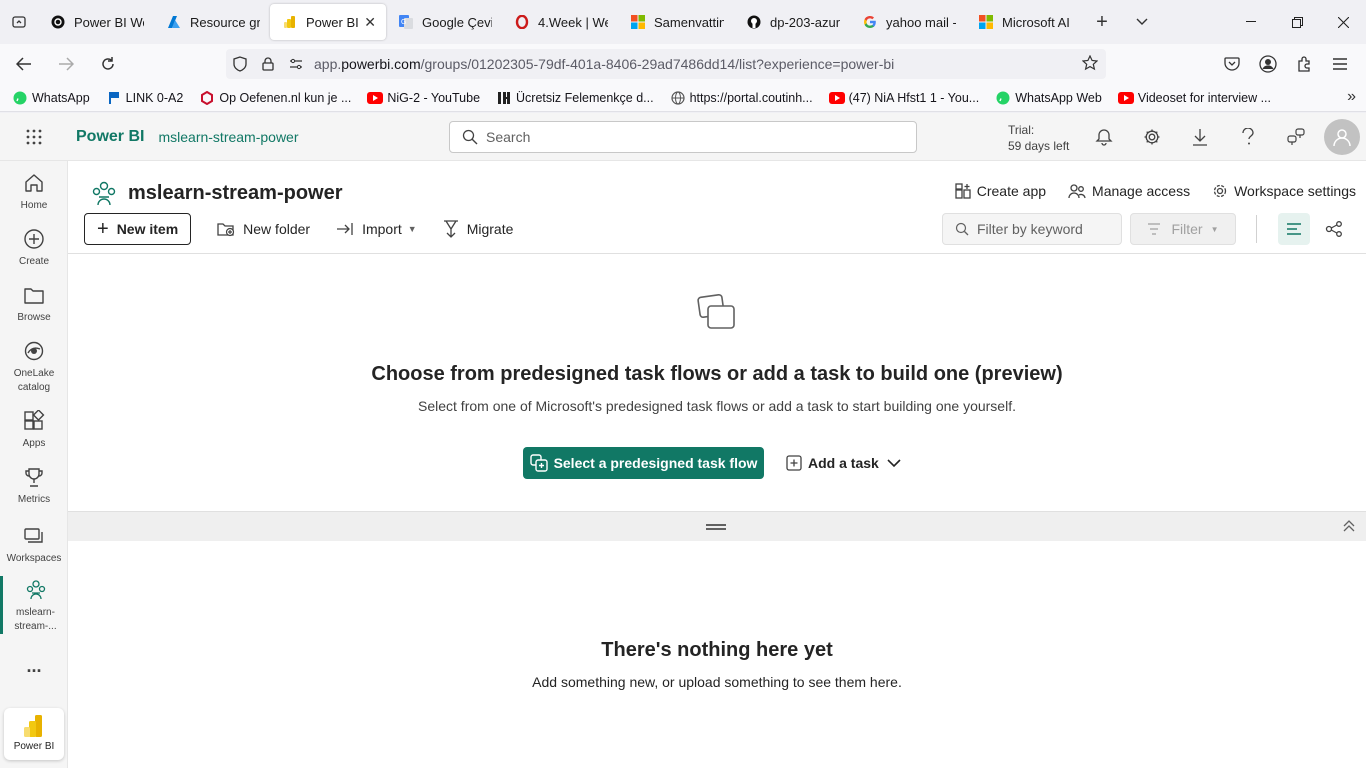 The width and height of the screenshot is (1366, 768). I want to click on migrate-button: Migrate, so click(478, 229).